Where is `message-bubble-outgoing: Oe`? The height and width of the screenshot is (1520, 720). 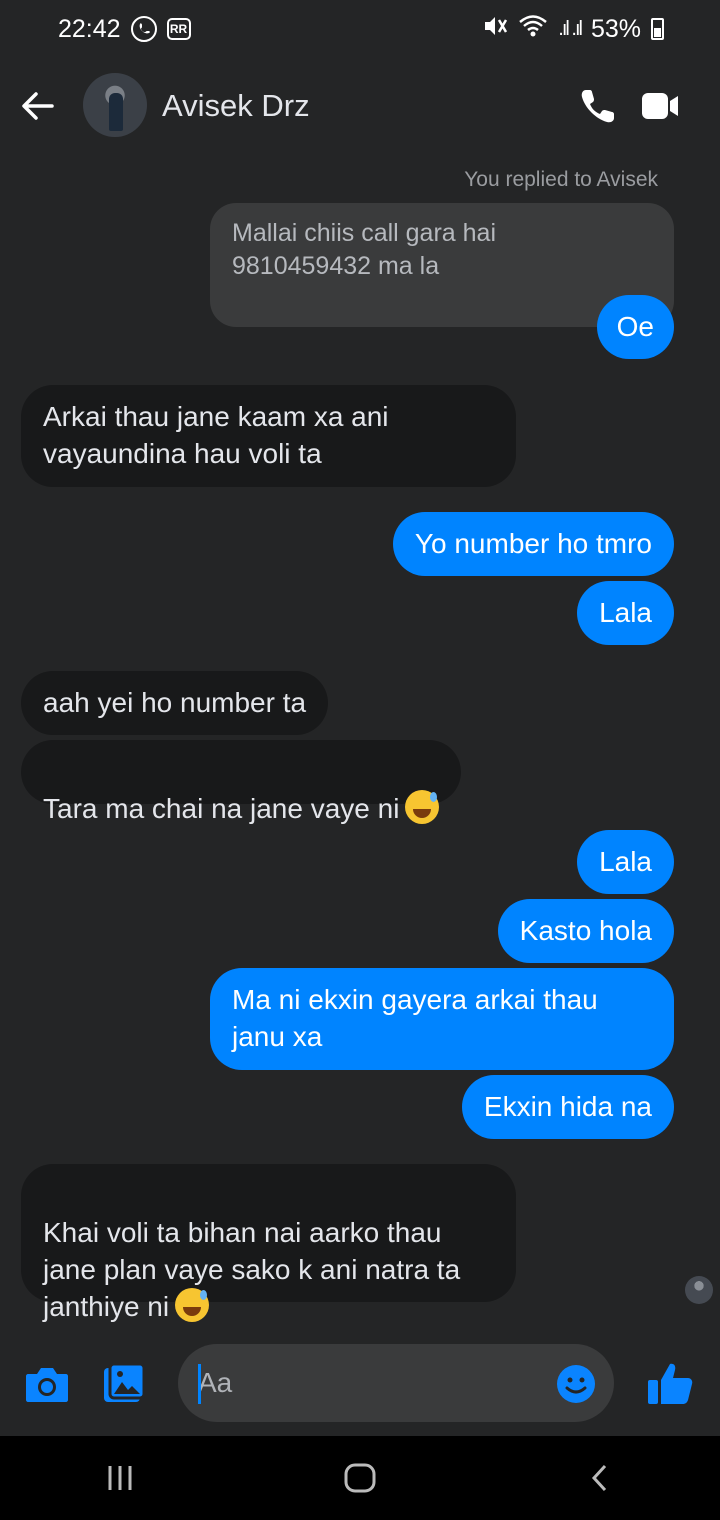 message-bubble-outgoing: Oe is located at coordinates (635, 327).